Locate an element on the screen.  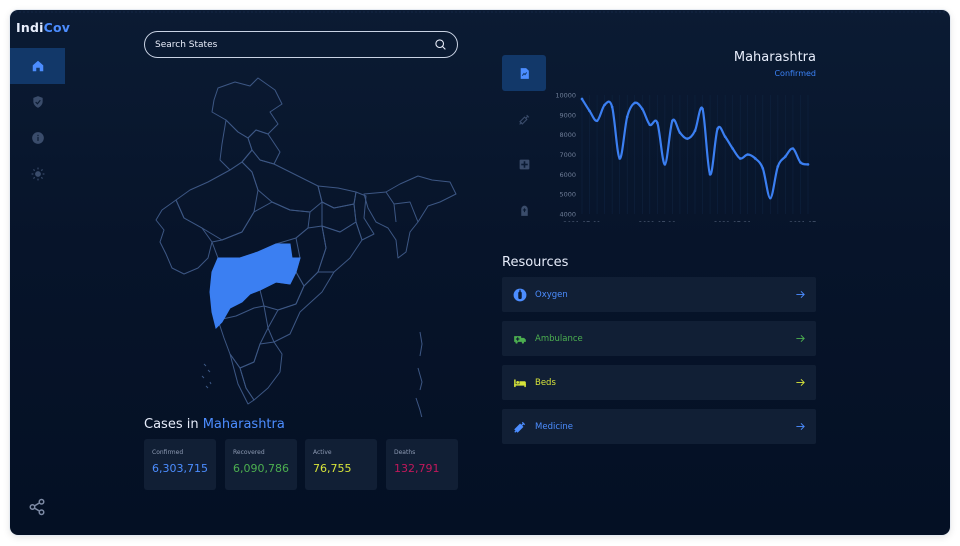
cases-title-state: Maharashtra is located at coordinates (243, 424).